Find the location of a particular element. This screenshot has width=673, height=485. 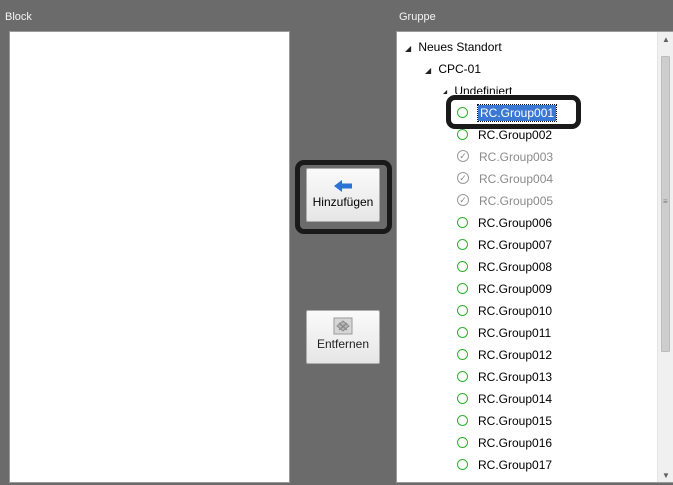

tree-item-group: RC.Group016 is located at coordinates (504, 443).